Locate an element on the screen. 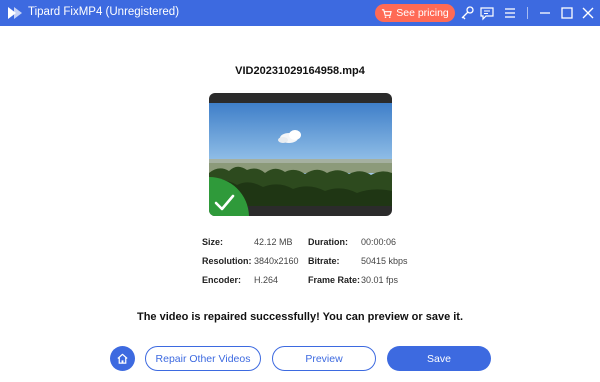  file-name: VID20231029164958.mp4 is located at coordinates (300, 71).